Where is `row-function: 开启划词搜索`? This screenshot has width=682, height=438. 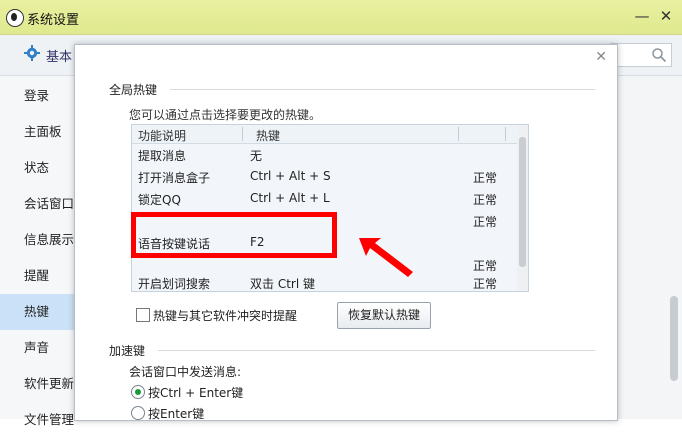 row-function: 开启划词搜索 is located at coordinates (174, 284).